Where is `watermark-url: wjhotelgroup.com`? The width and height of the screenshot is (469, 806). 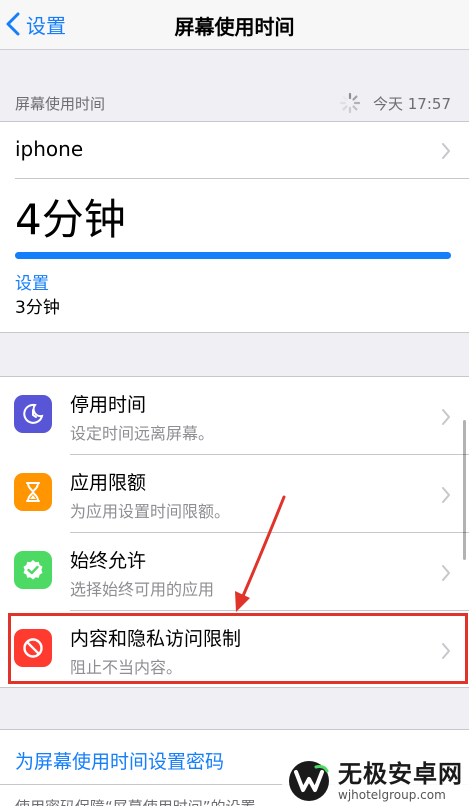
watermark-url: wjhotelgroup.com is located at coordinates (392, 795).